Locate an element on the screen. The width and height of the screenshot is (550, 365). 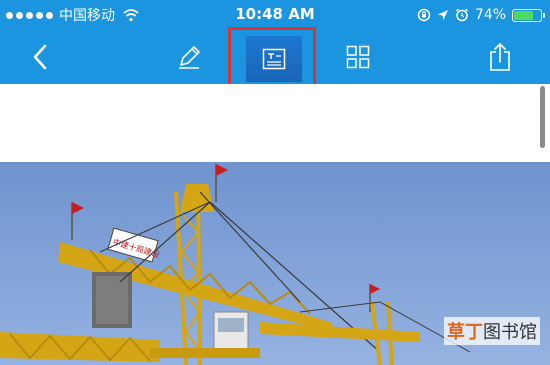
back-chevron-icon is located at coordinates (40, 57).